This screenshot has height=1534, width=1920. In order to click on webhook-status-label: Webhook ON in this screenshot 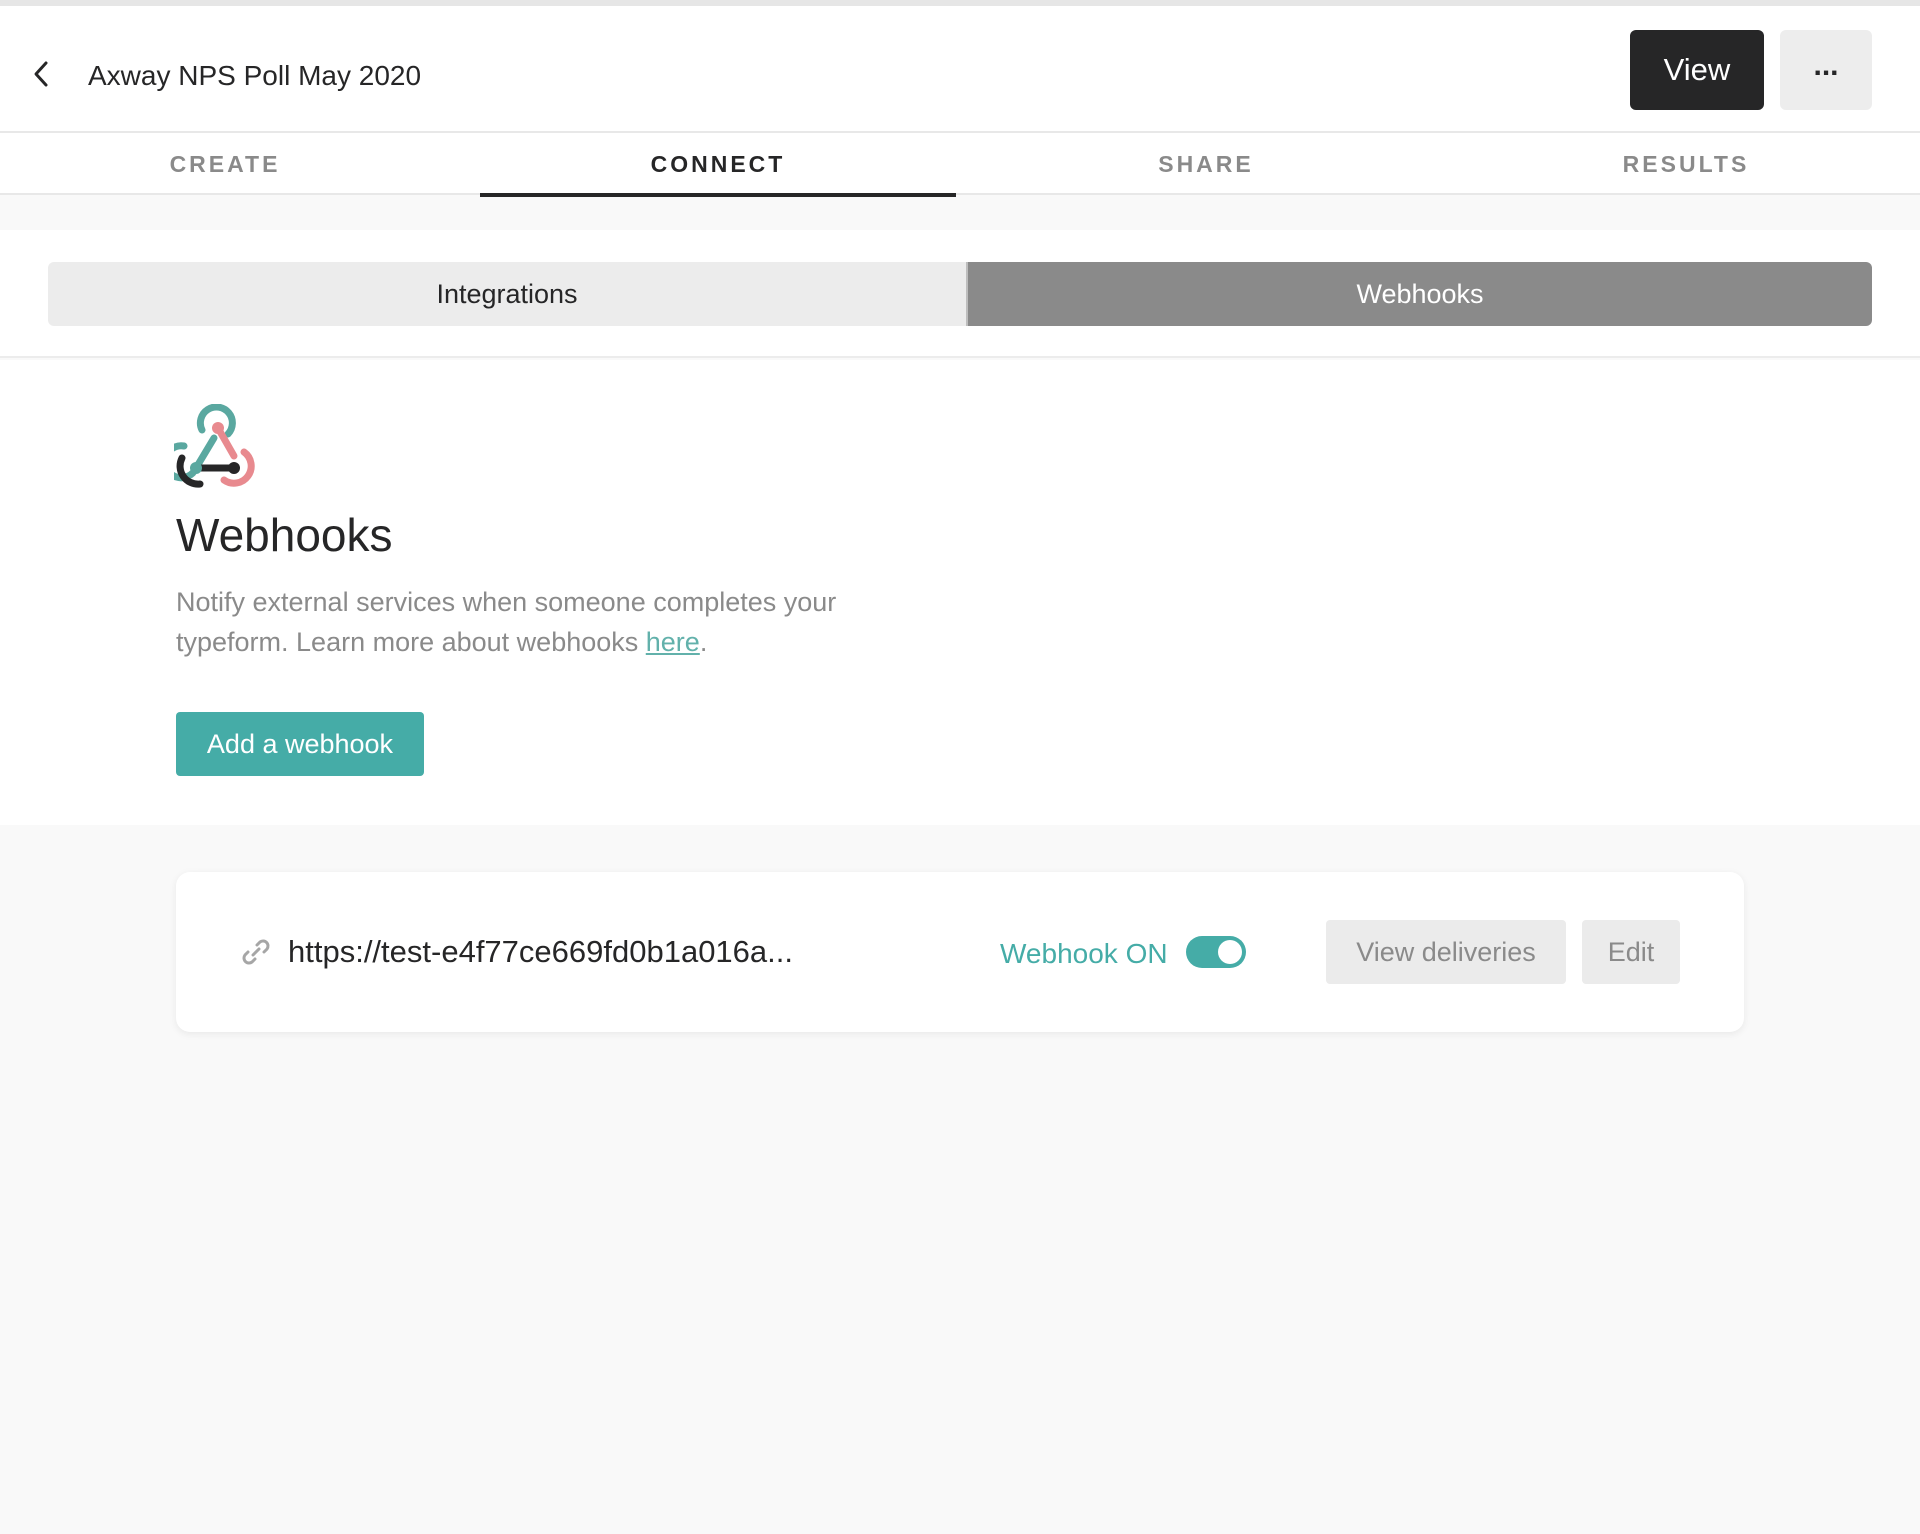, I will do `click(1084, 953)`.